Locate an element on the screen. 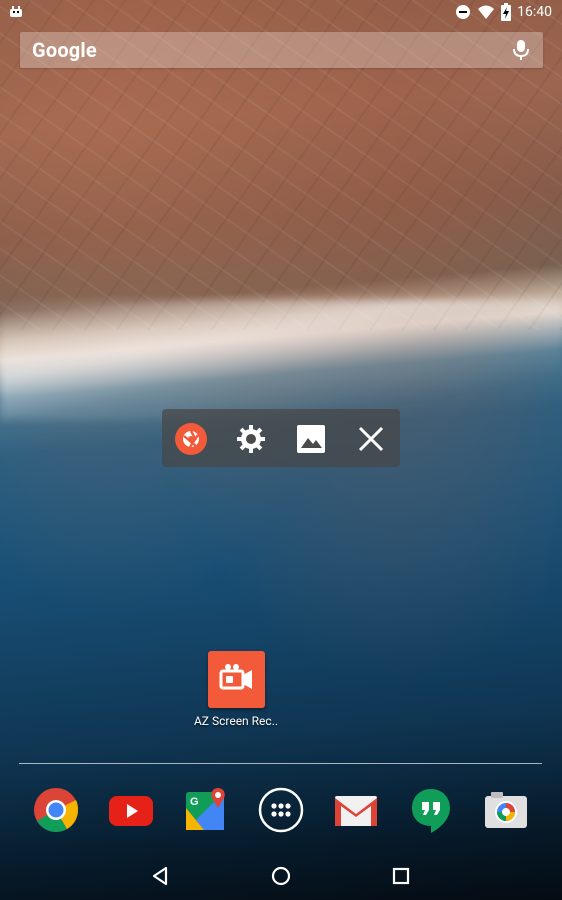 This screenshot has width=562, height=900. record-shutter-icon is located at coordinates (191, 439).